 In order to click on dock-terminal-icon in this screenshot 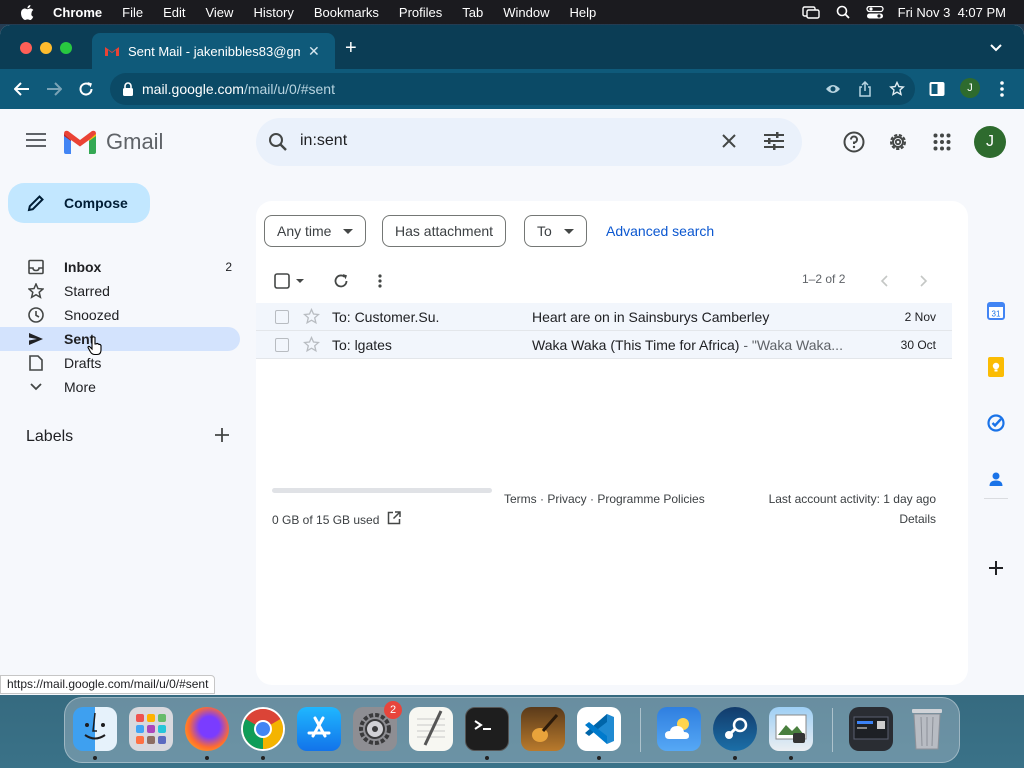, I will do `click(487, 729)`.